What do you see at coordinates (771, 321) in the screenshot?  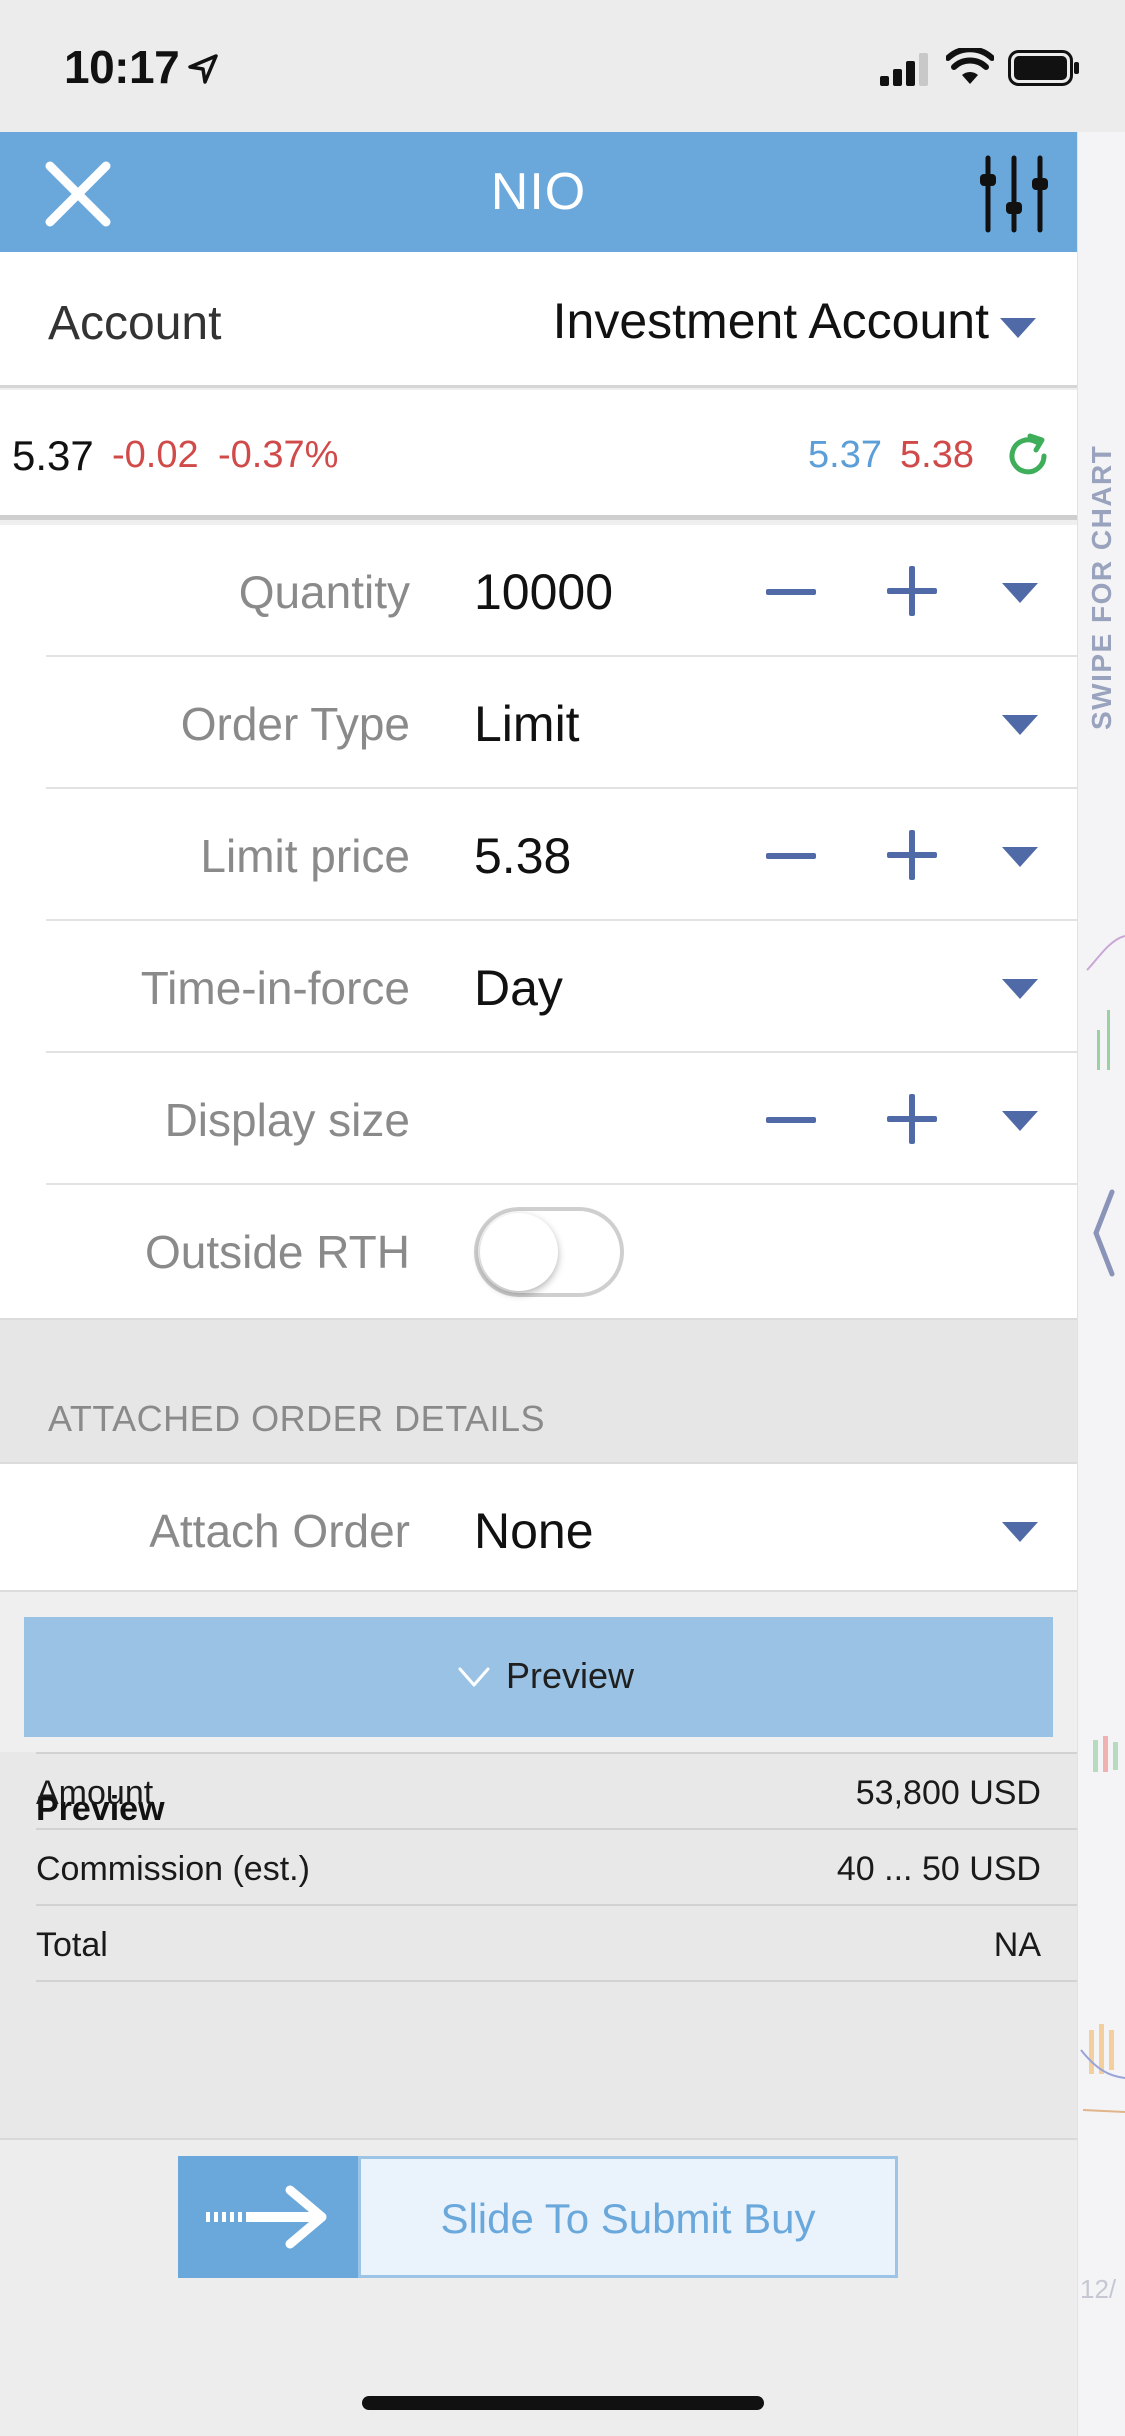 I see `account-value: Investment Account` at bounding box center [771, 321].